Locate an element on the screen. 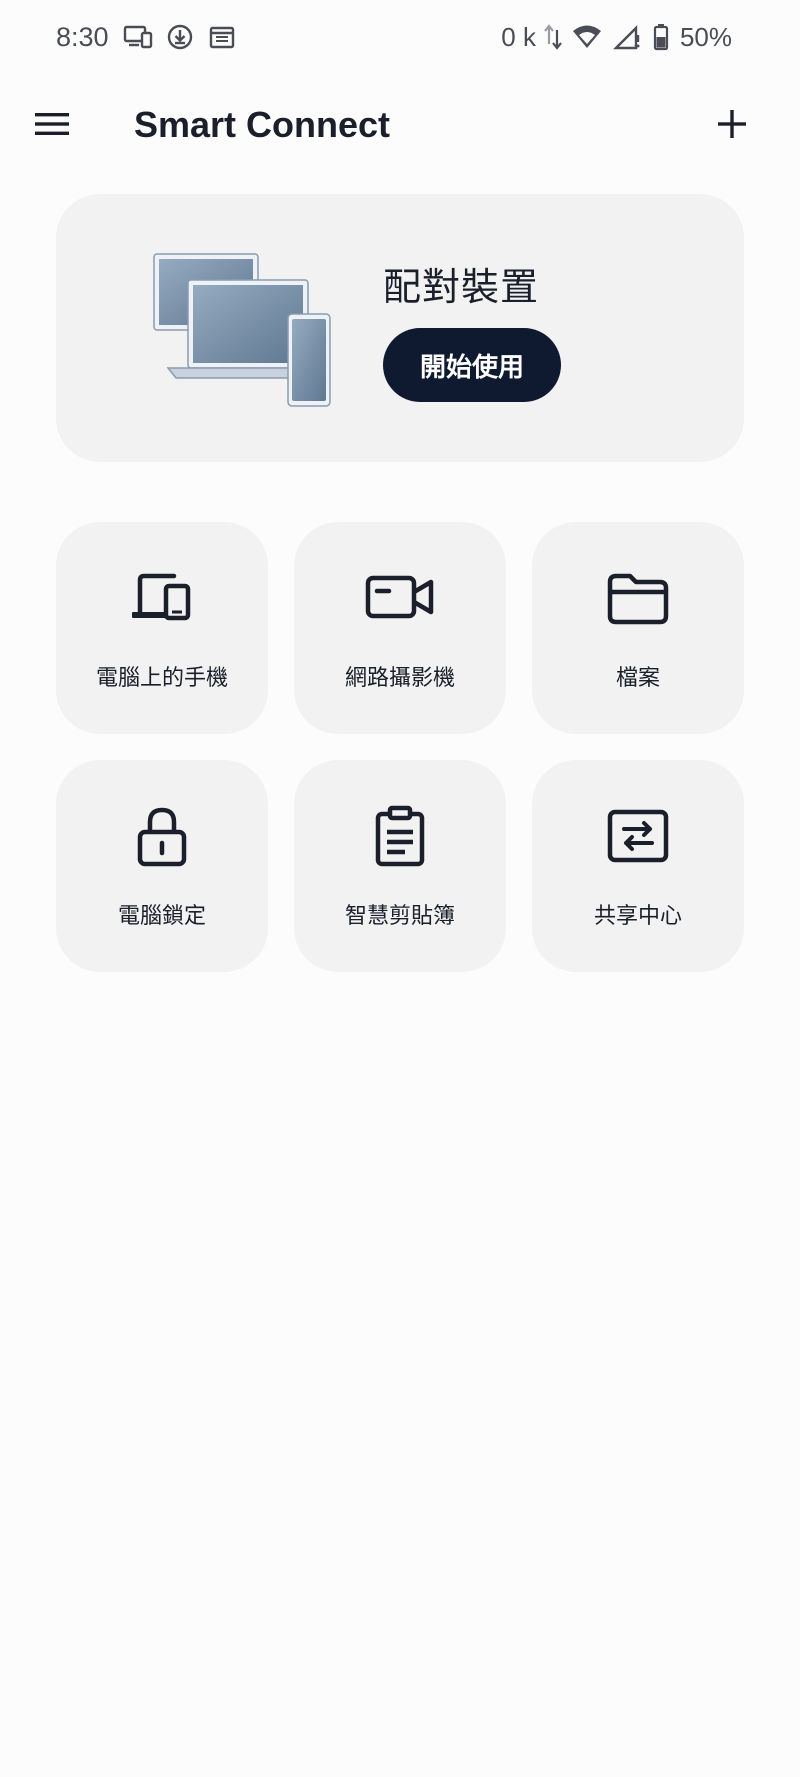 The width and height of the screenshot is (800, 1777). screen-mirror-icon is located at coordinates (138, 37).